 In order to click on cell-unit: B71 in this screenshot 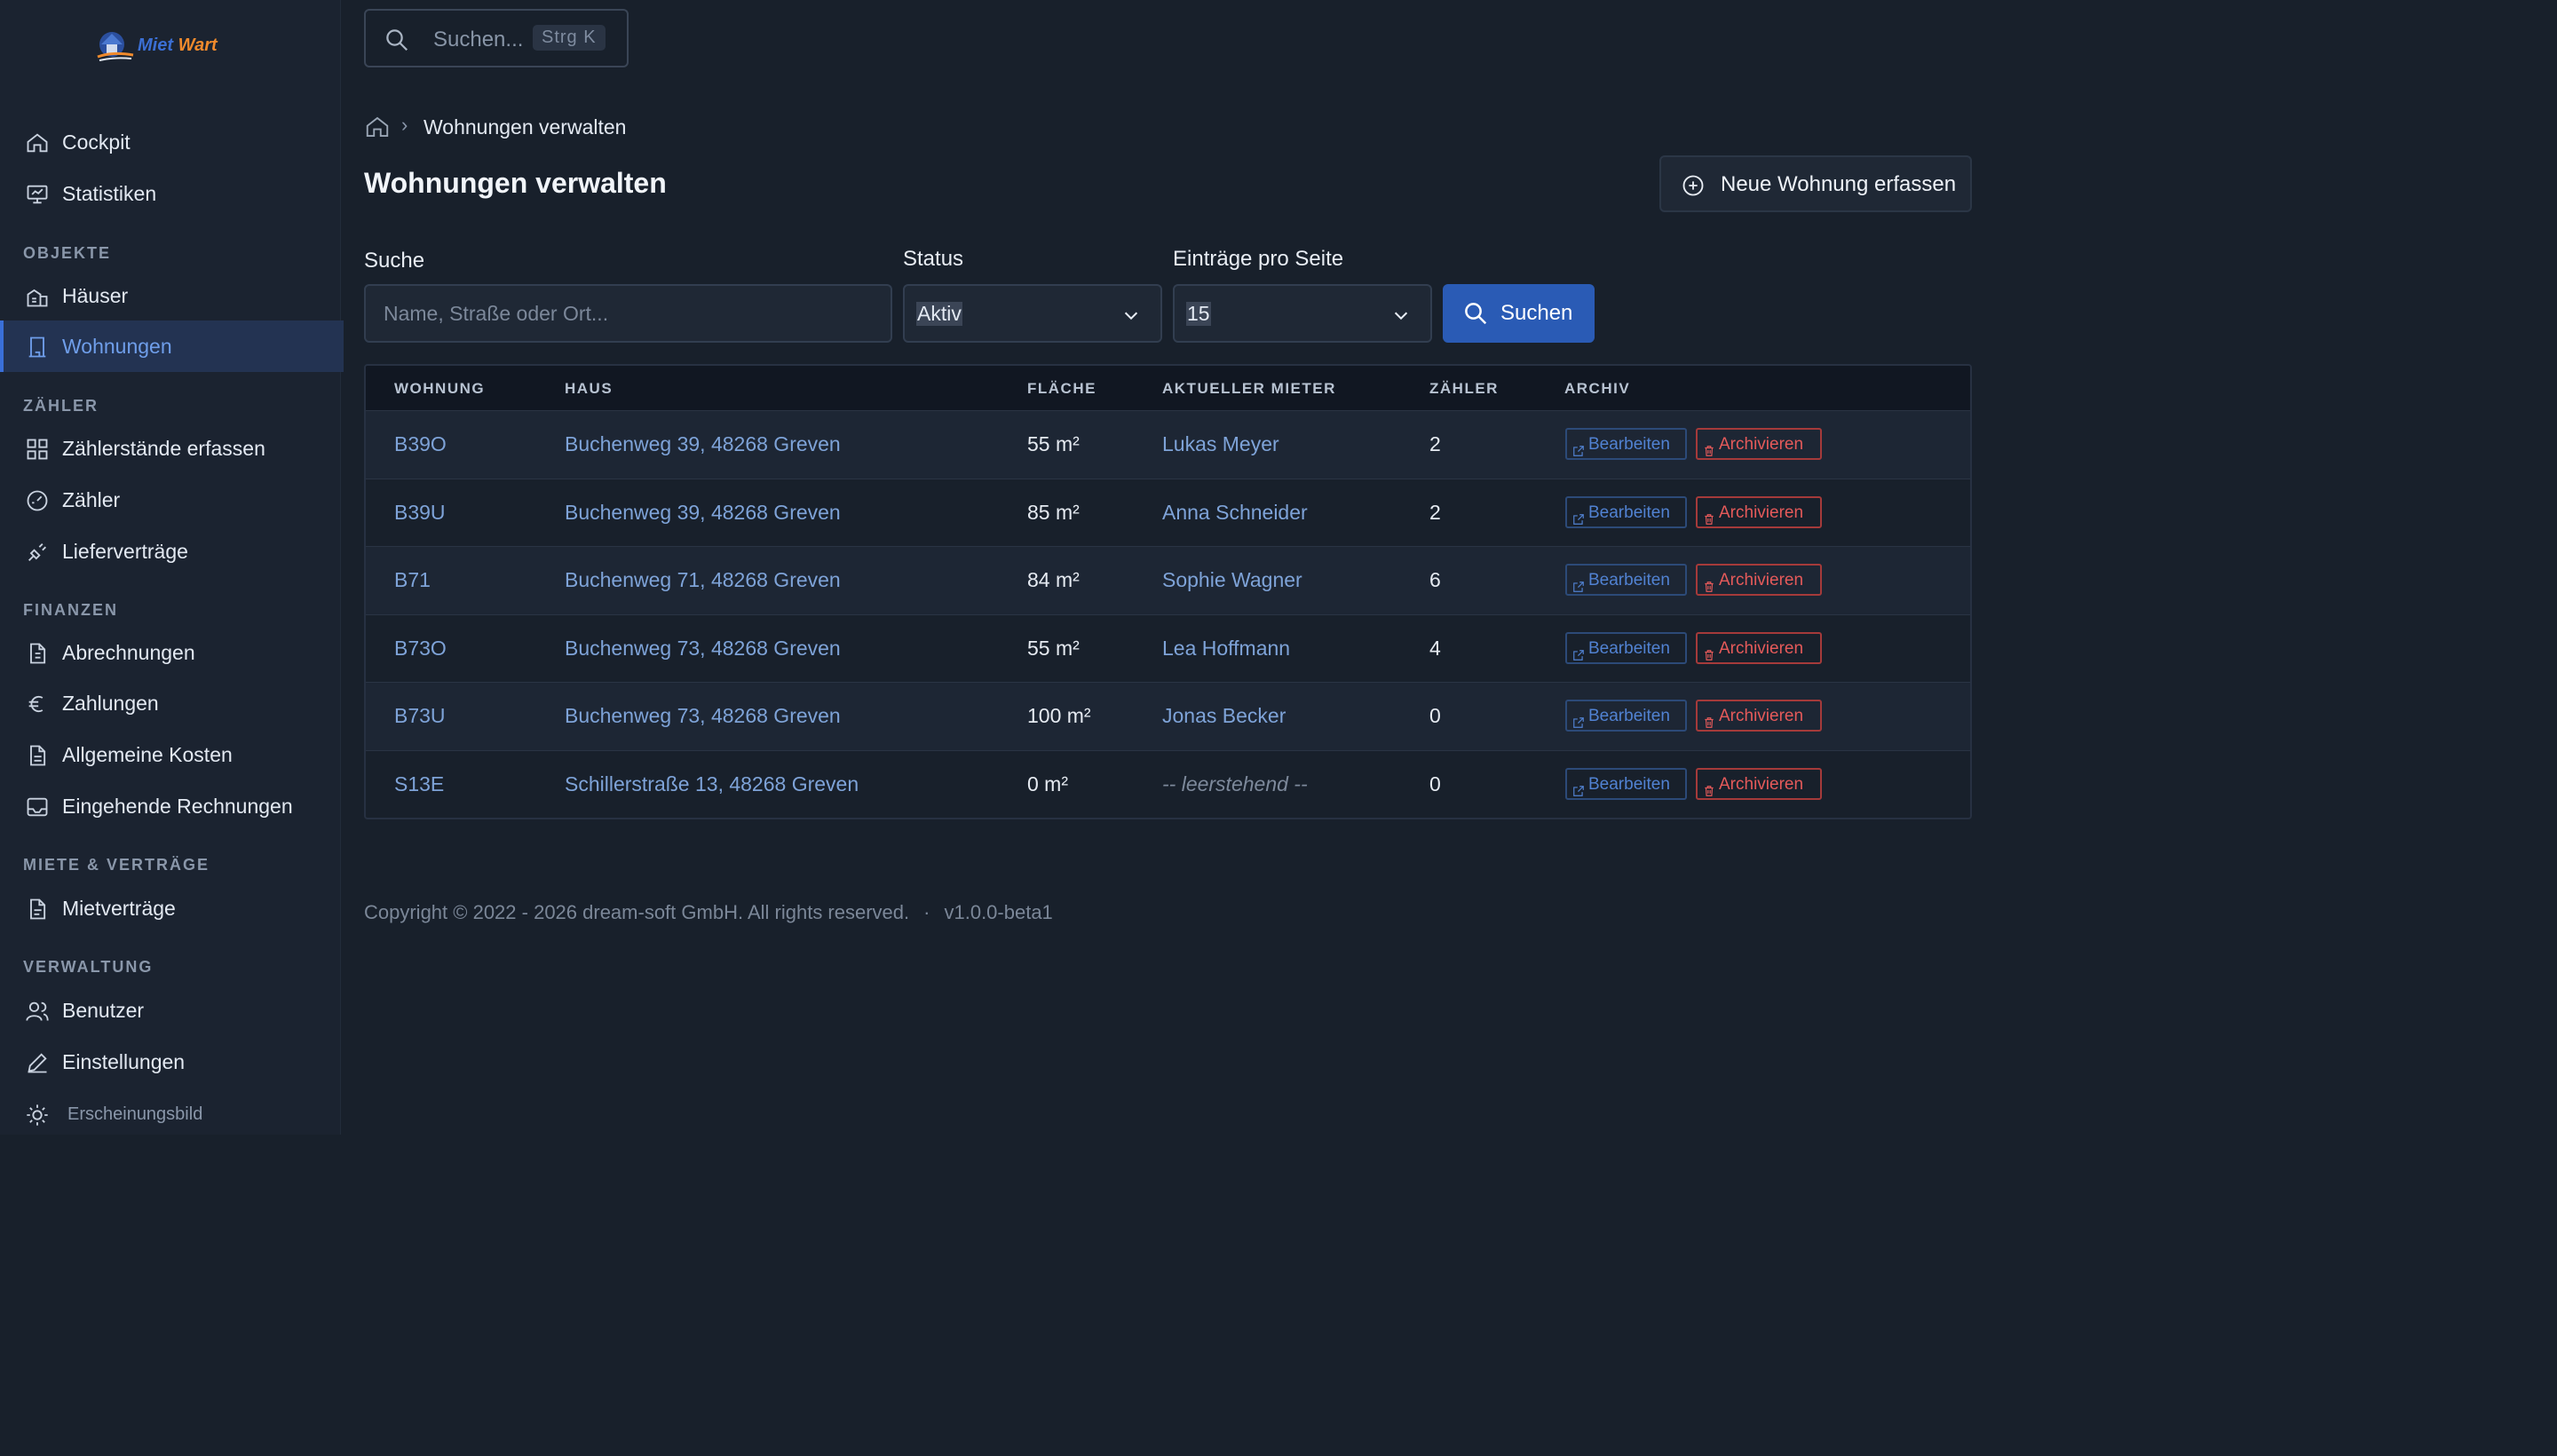, I will do `click(412, 580)`.